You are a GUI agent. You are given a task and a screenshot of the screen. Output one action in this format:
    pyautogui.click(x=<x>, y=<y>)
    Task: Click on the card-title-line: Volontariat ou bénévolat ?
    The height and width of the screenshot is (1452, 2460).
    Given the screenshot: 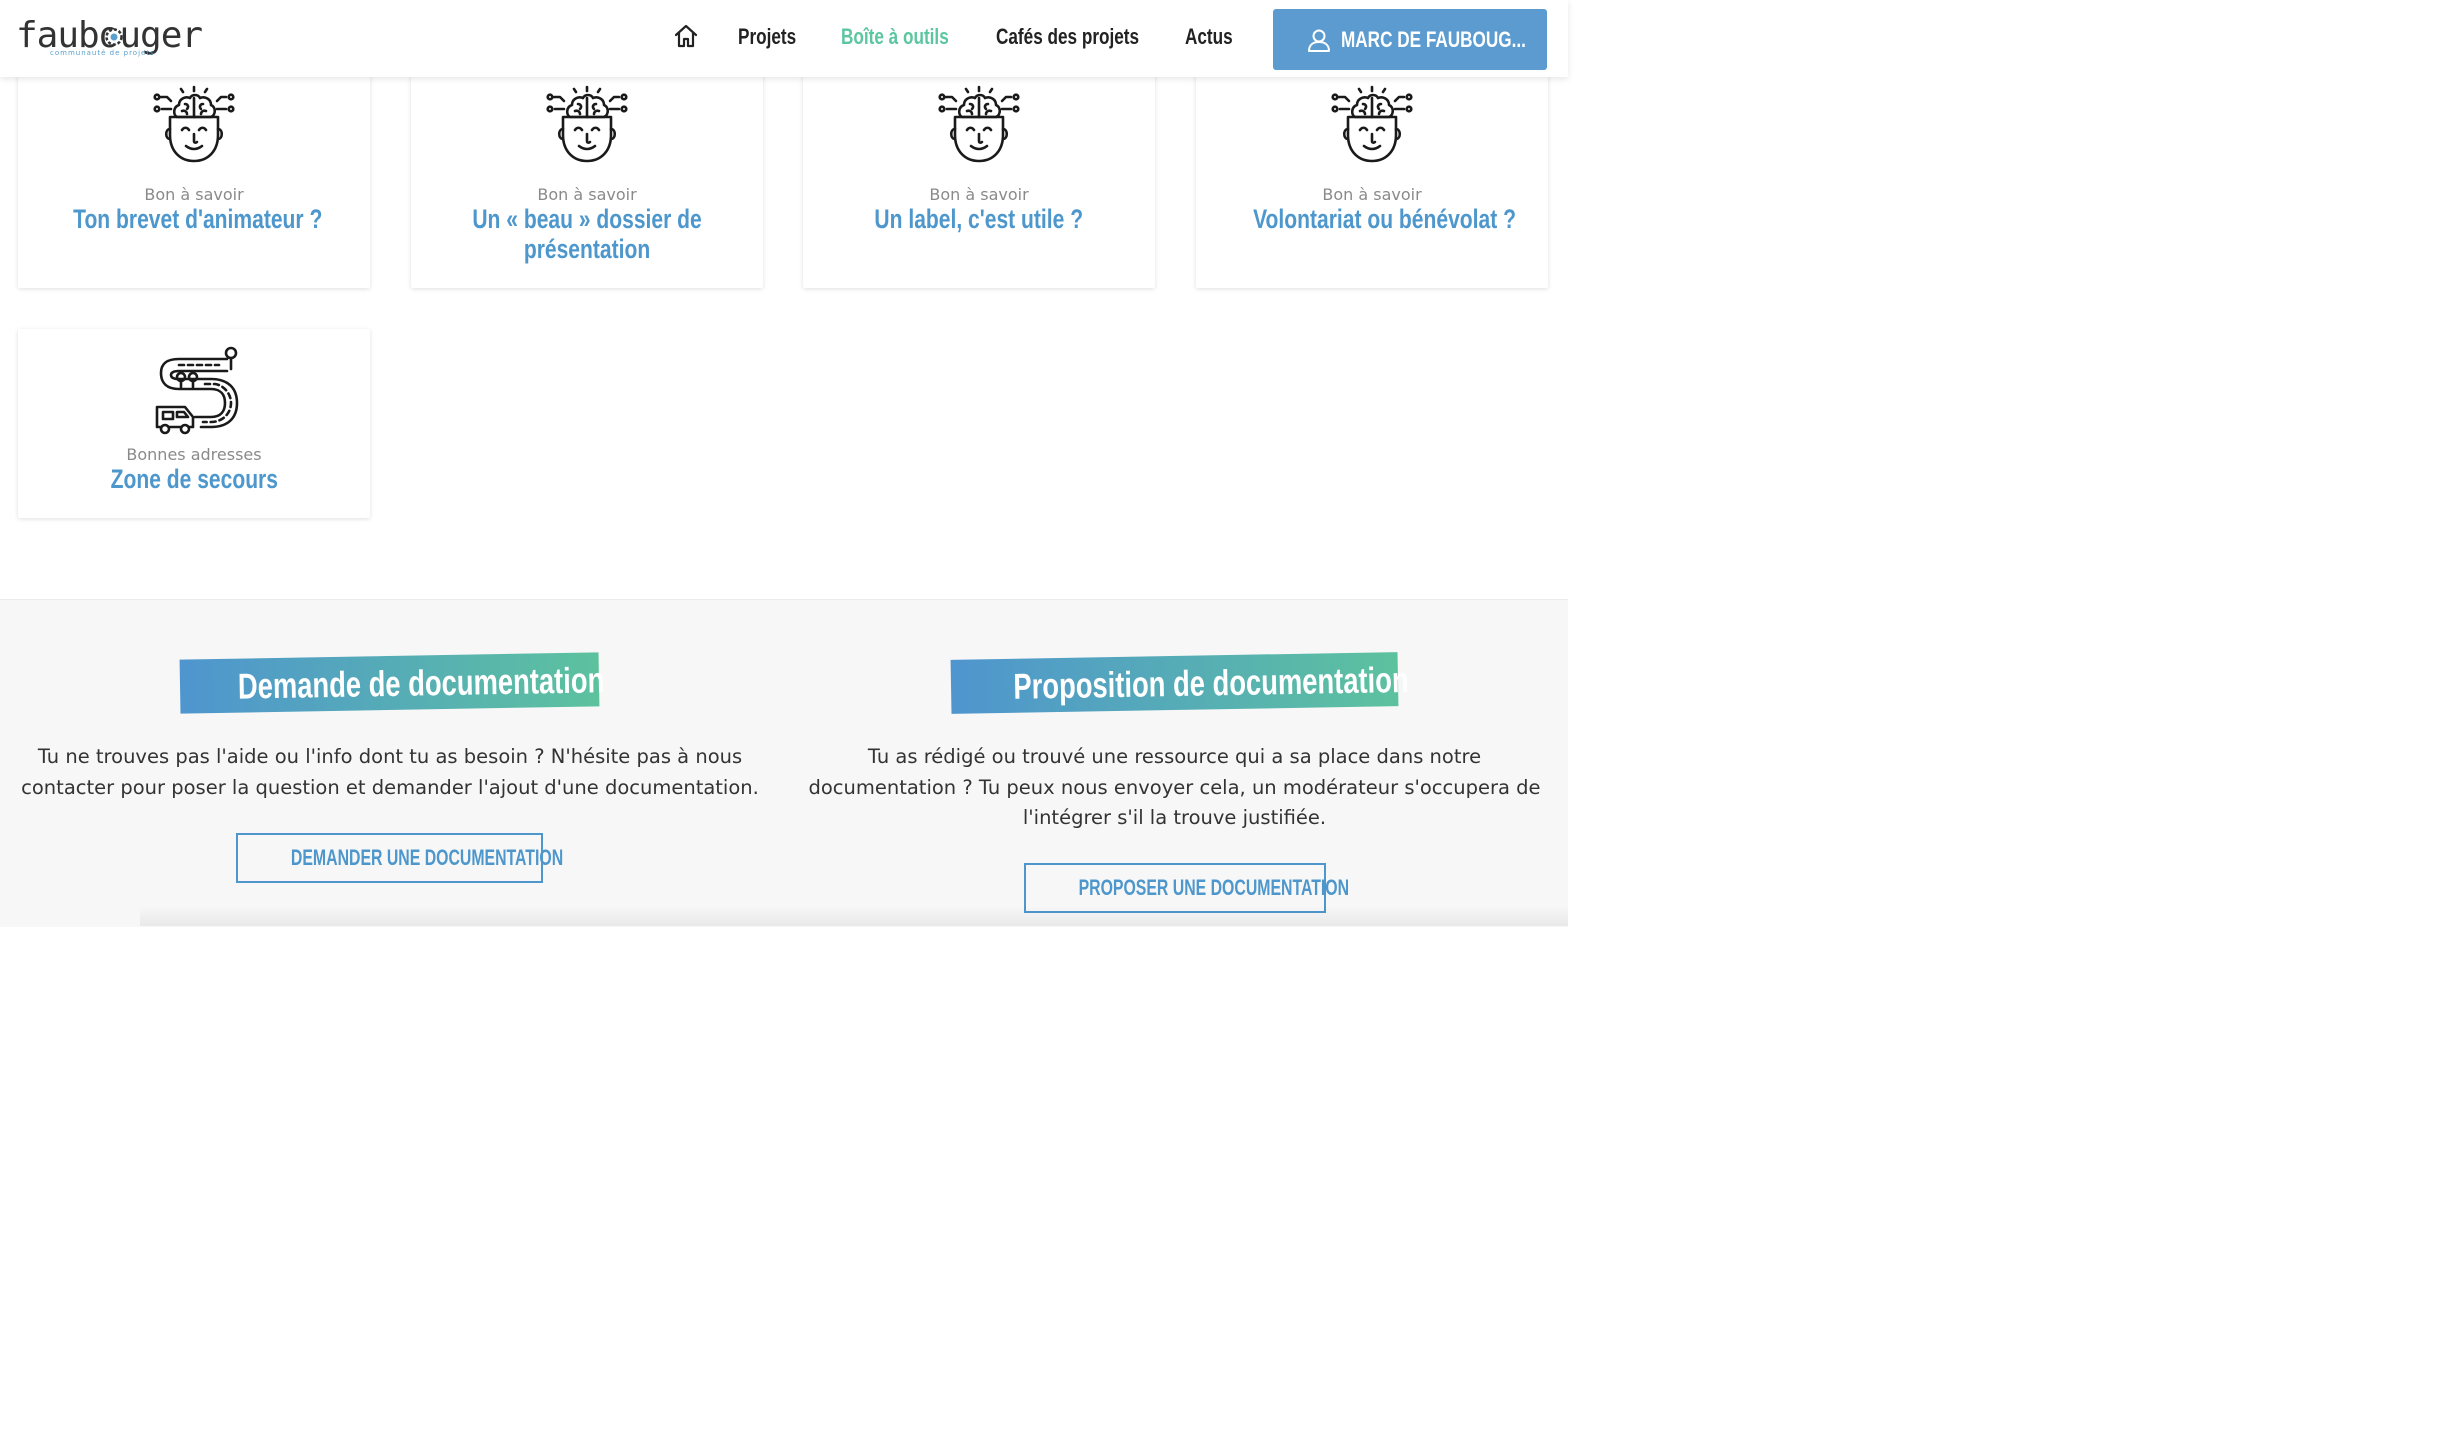 What is the action you would take?
    pyautogui.click(x=1384, y=219)
    